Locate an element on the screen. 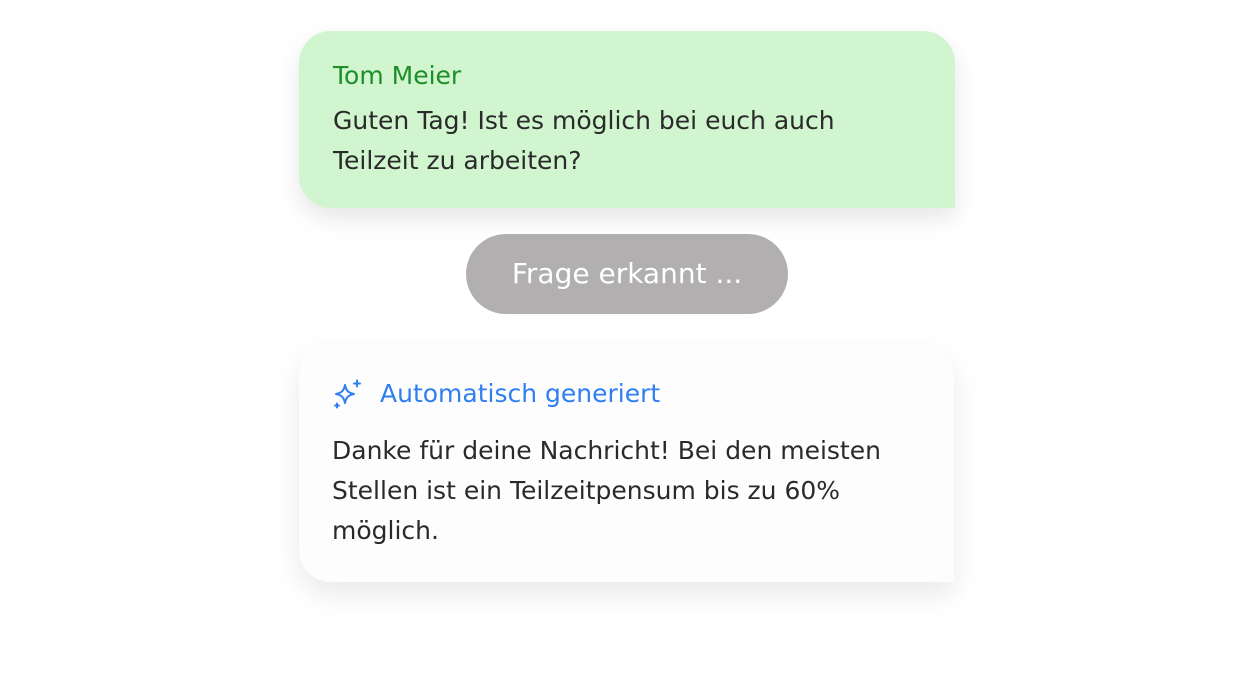  sparkle-icon is located at coordinates (348, 394).